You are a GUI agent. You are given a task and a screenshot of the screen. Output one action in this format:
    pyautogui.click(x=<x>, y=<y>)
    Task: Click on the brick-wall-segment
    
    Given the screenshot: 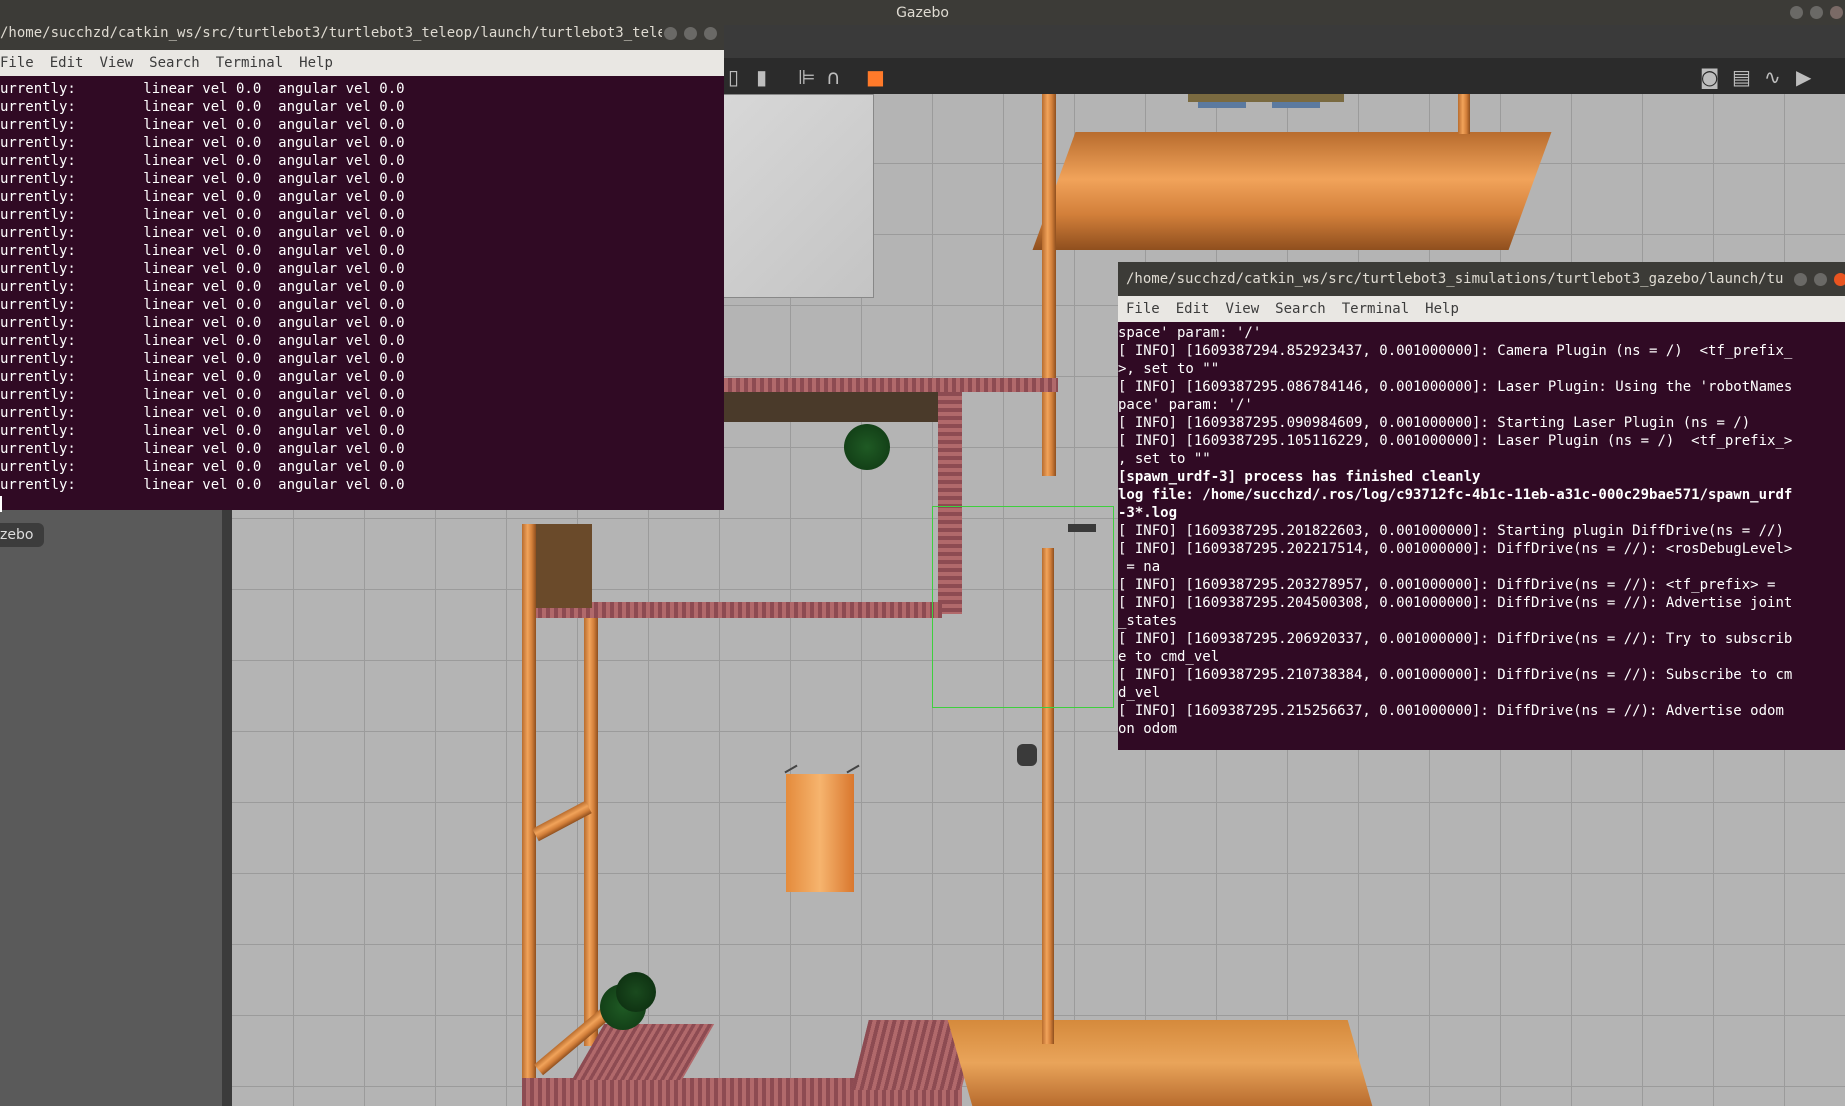 What is the action you would take?
    pyautogui.click(x=885, y=385)
    